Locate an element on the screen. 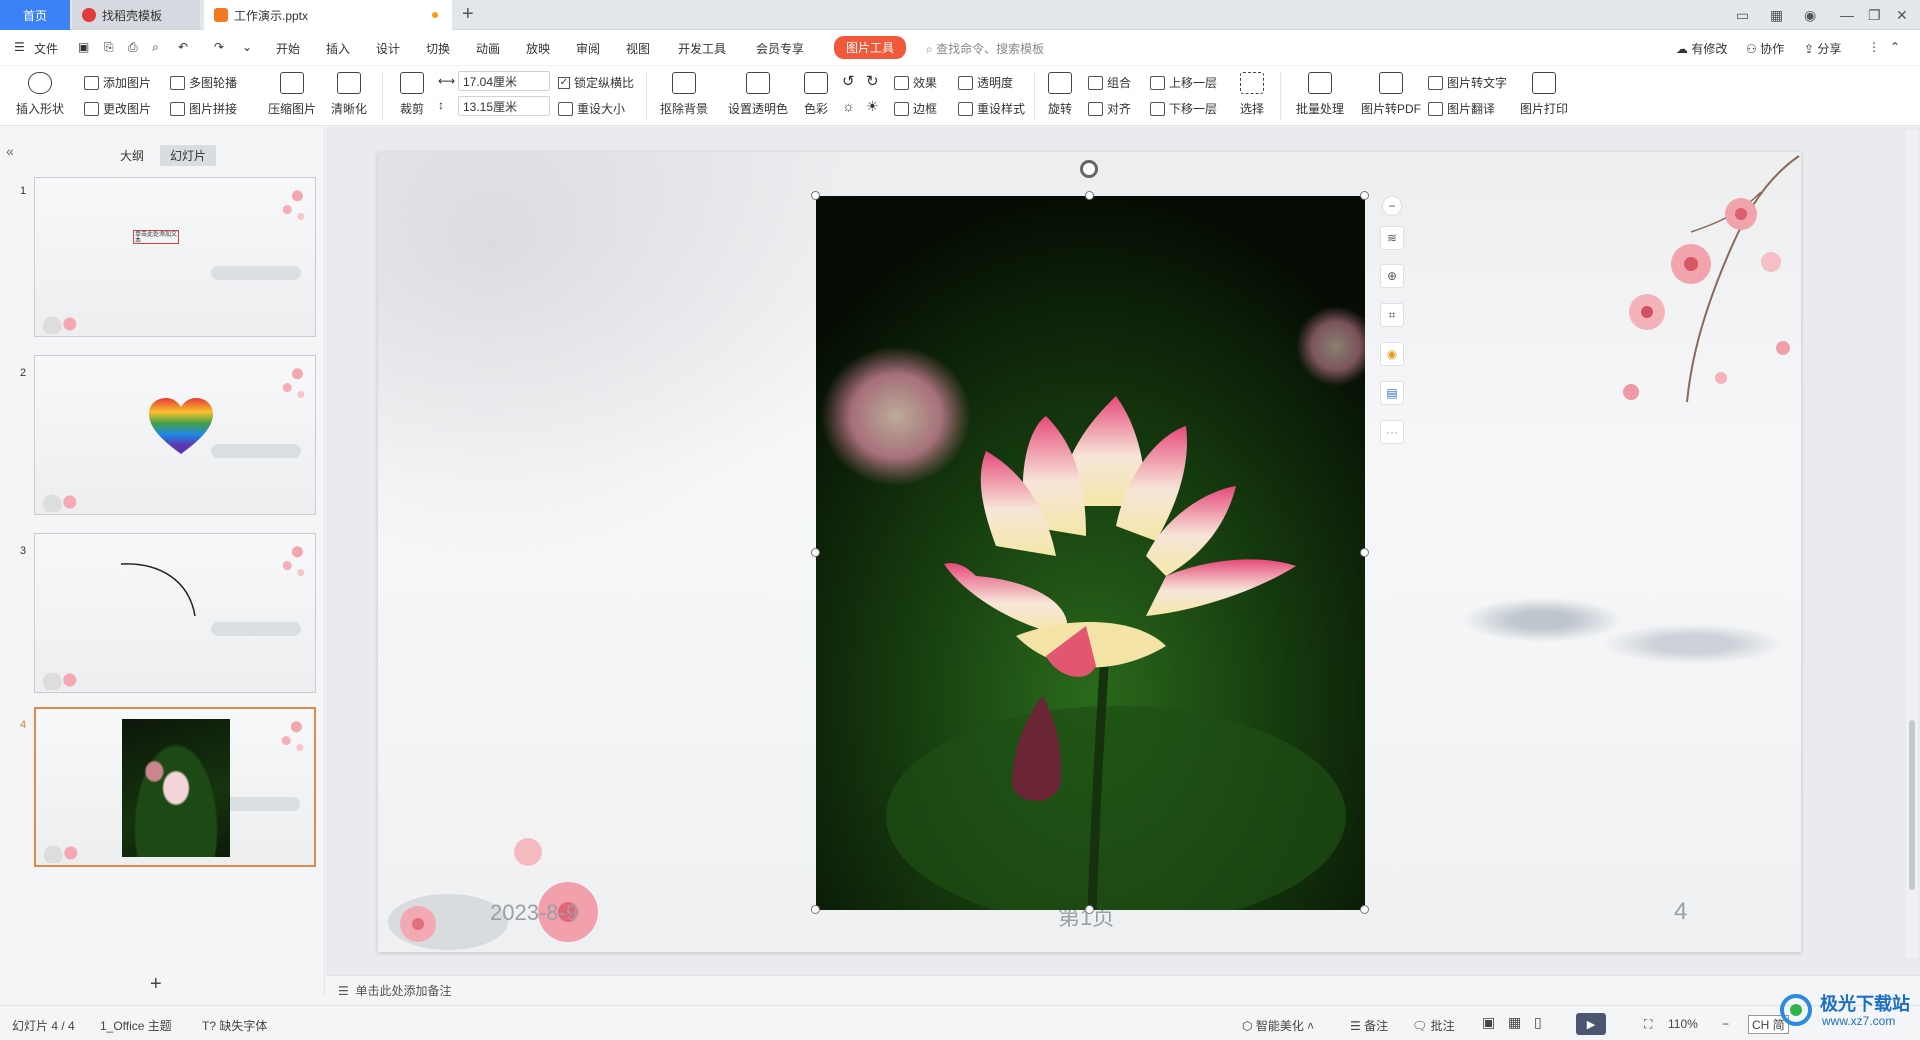 This screenshot has width=1920, height=1040. resize-handle-bottom is located at coordinates (1089, 909).